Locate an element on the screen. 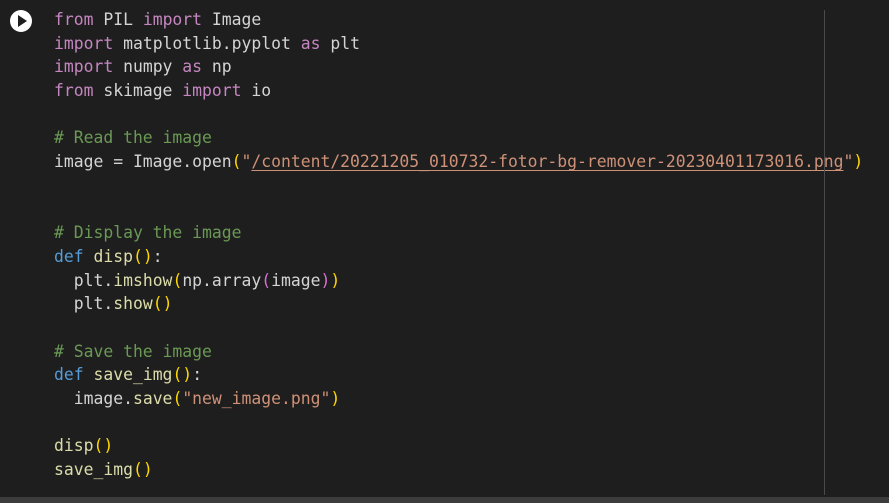  code-line: import numpy as np is located at coordinates (471, 67).